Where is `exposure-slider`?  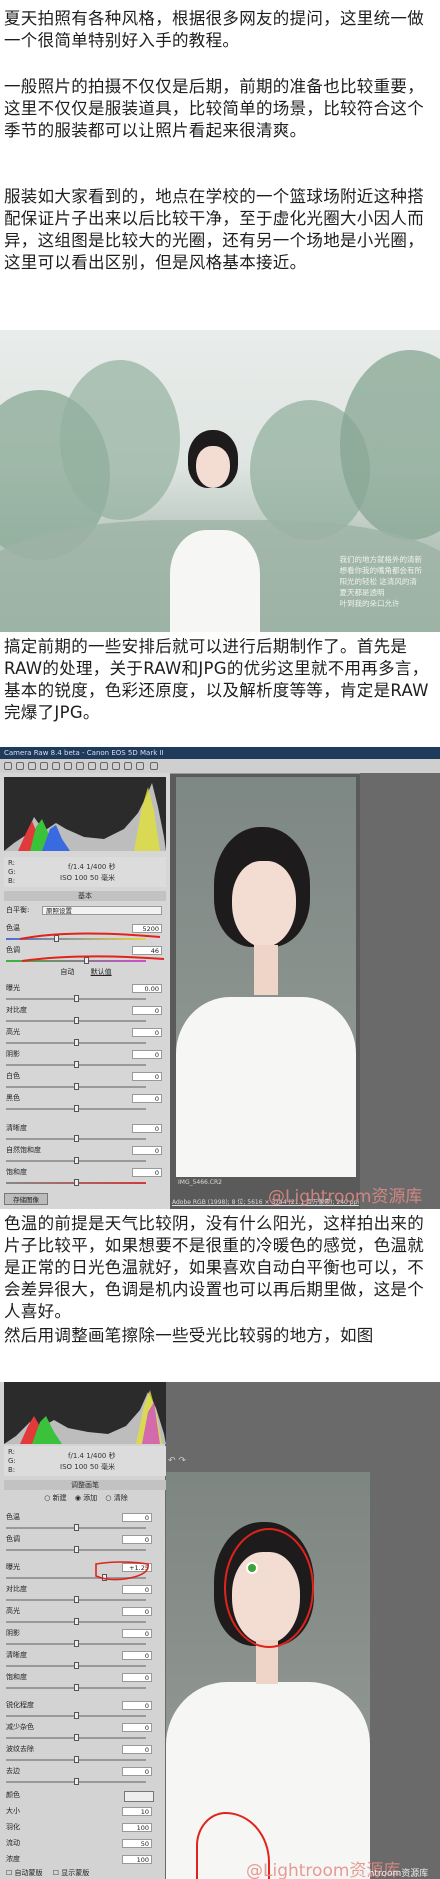
exposure-slider is located at coordinates (76, 998).